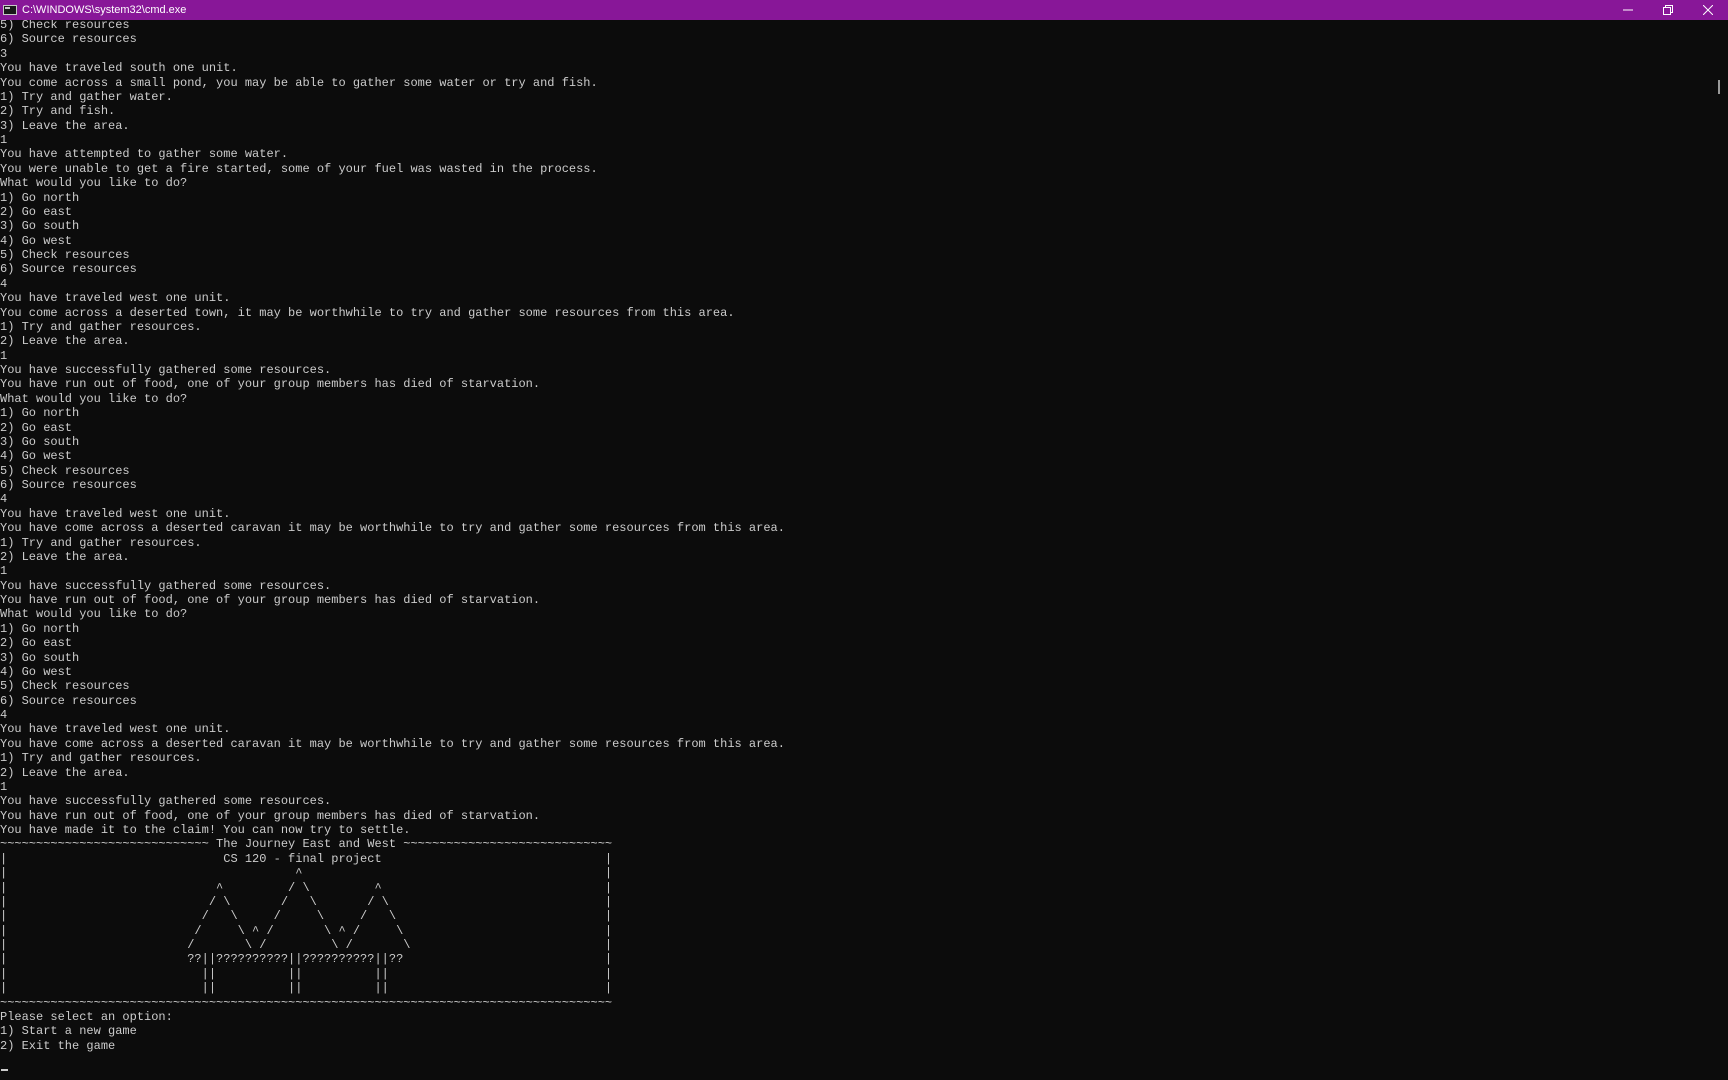 This screenshot has width=1728, height=1080. What do you see at coordinates (119, 68) in the screenshot?
I see `console-line: You have traveled south one unit.` at bounding box center [119, 68].